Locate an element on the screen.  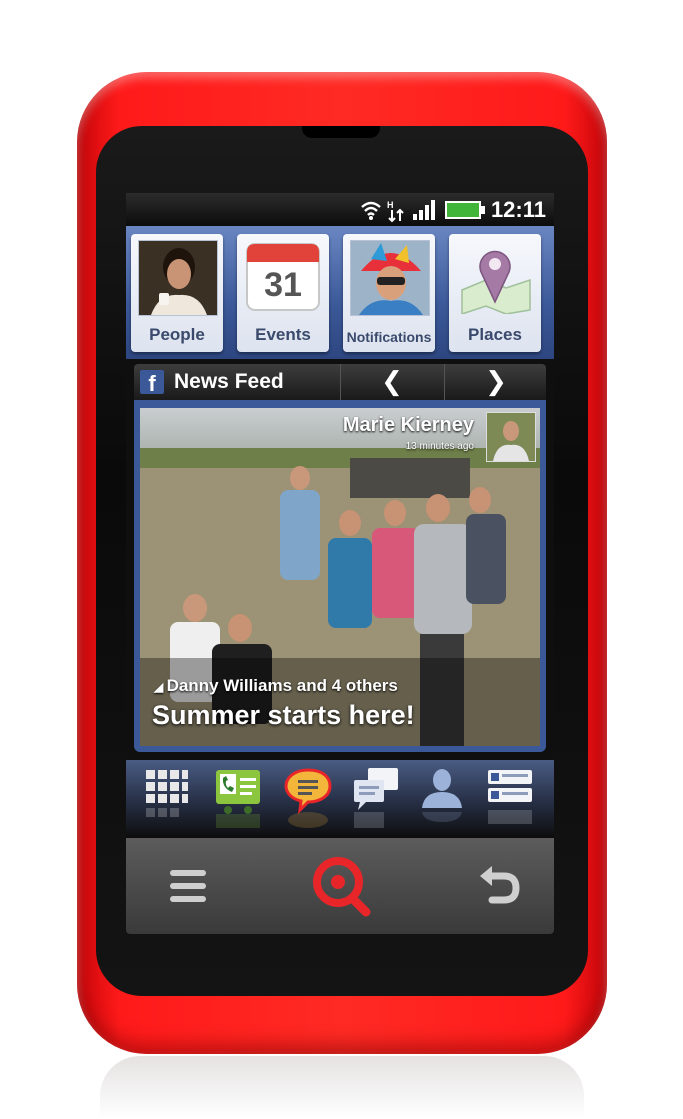
launcher-bar: People 31 Events Notifications Places is located at coordinates (340, 292).